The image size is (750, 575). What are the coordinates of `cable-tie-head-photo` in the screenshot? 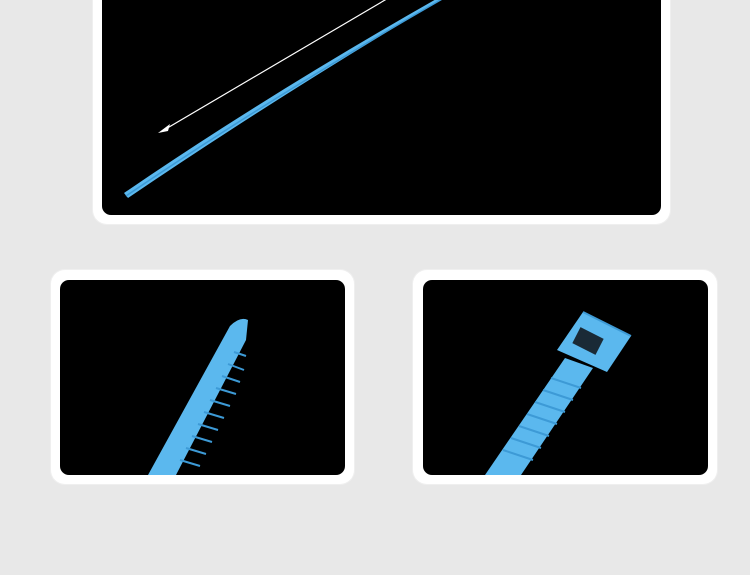 It's located at (565, 377).